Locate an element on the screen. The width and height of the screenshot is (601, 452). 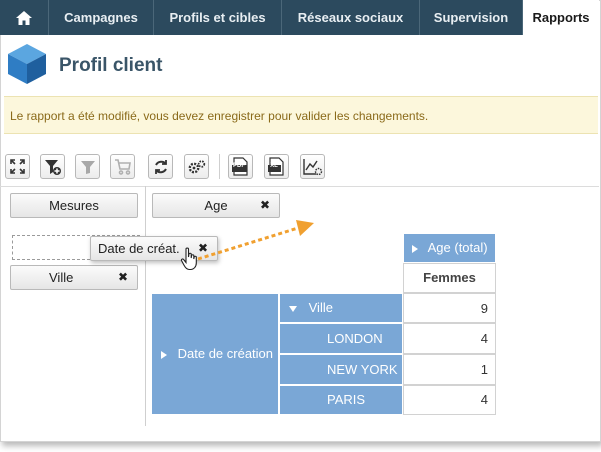
fullscreen-button is located at coordinates (17, 166).